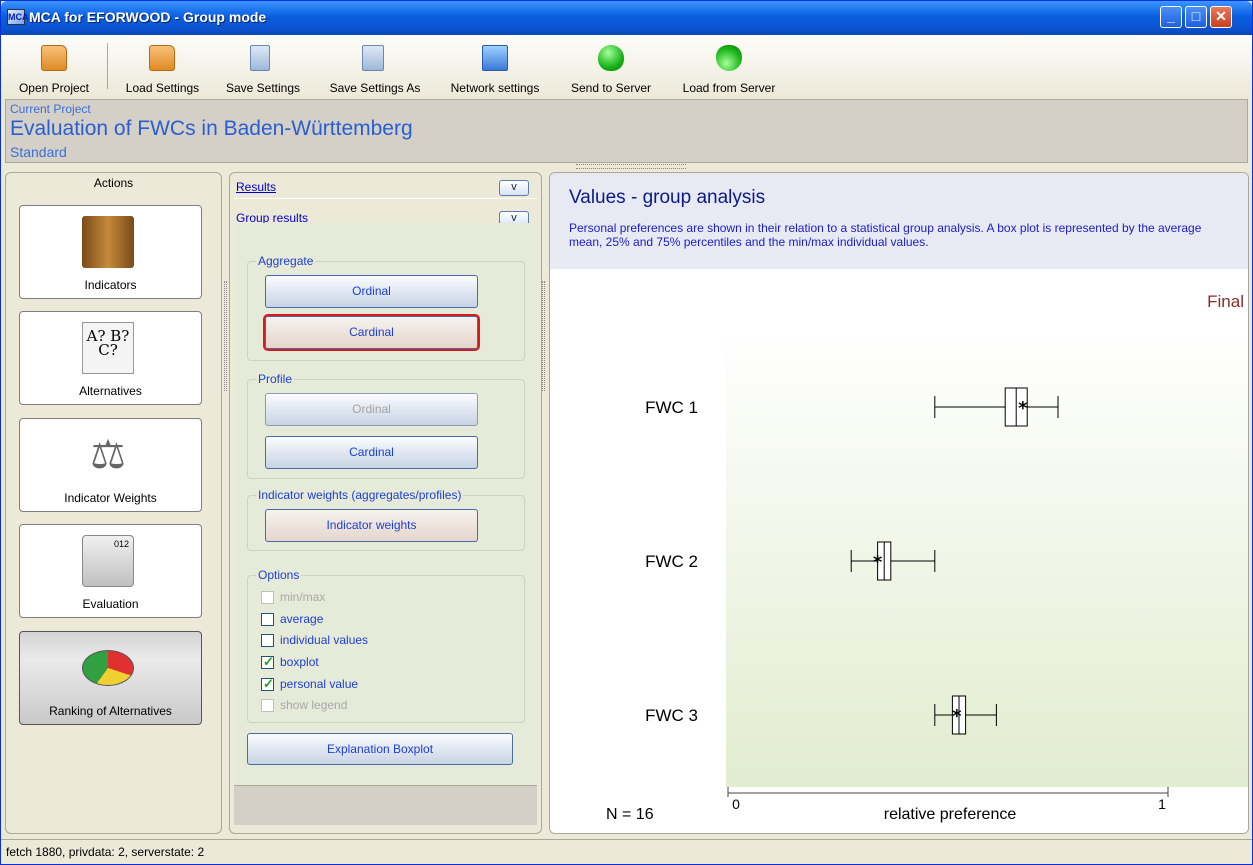 This screenshot has height=865, width=1253. I want to click on network-icon, so click(495, 58).